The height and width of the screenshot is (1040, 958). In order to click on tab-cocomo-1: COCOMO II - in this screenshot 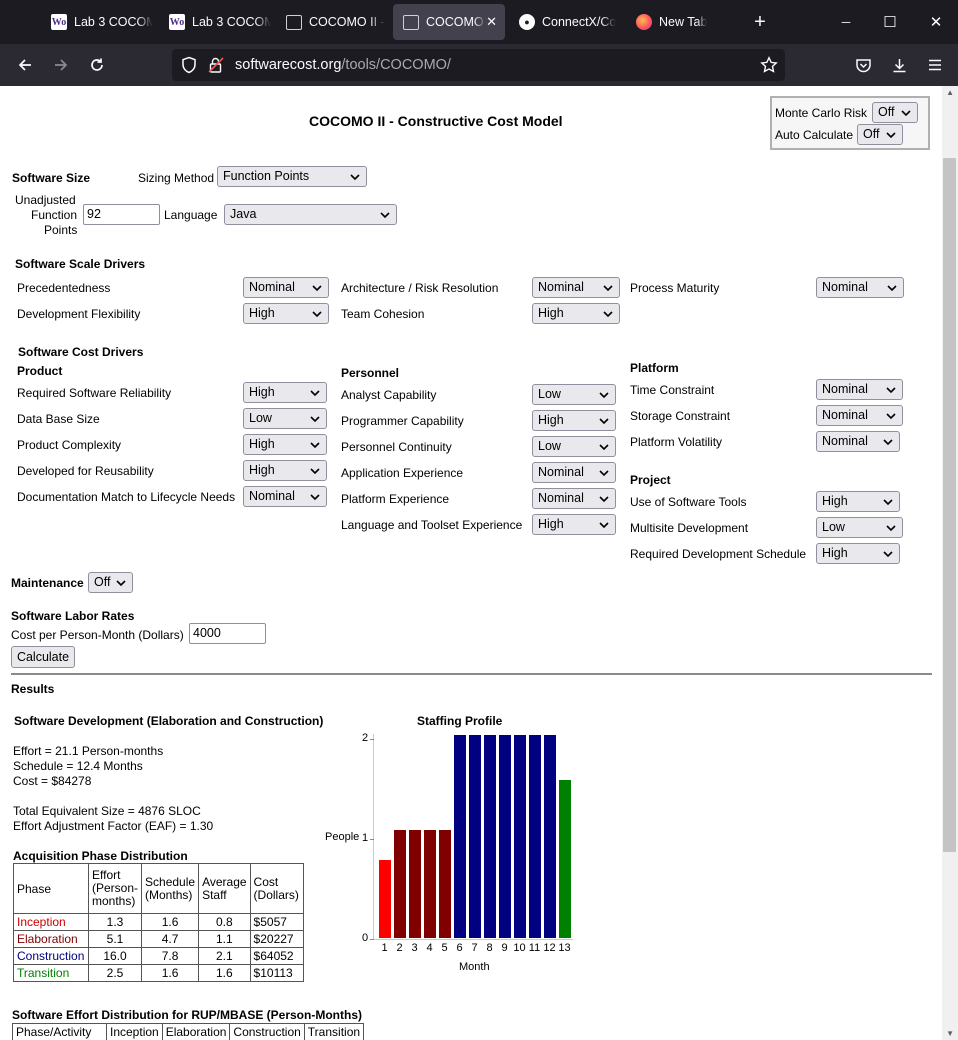, I will do `click(332, 22)`.